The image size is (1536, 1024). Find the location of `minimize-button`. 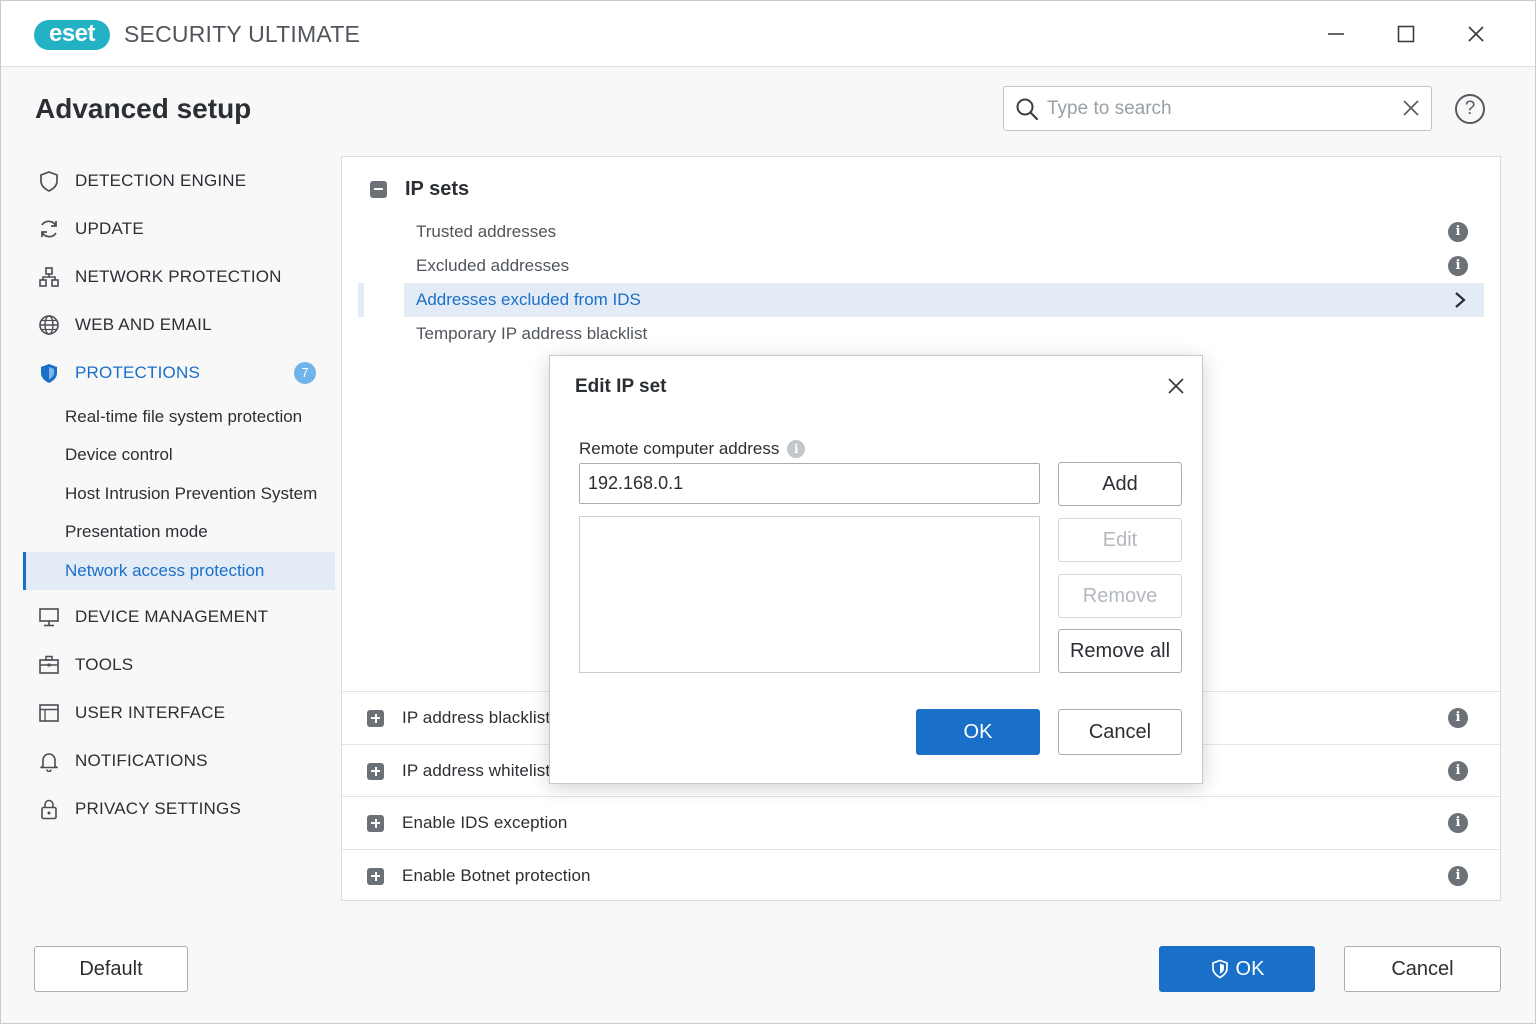

minimize-button is located at coordinates (1336, 34).